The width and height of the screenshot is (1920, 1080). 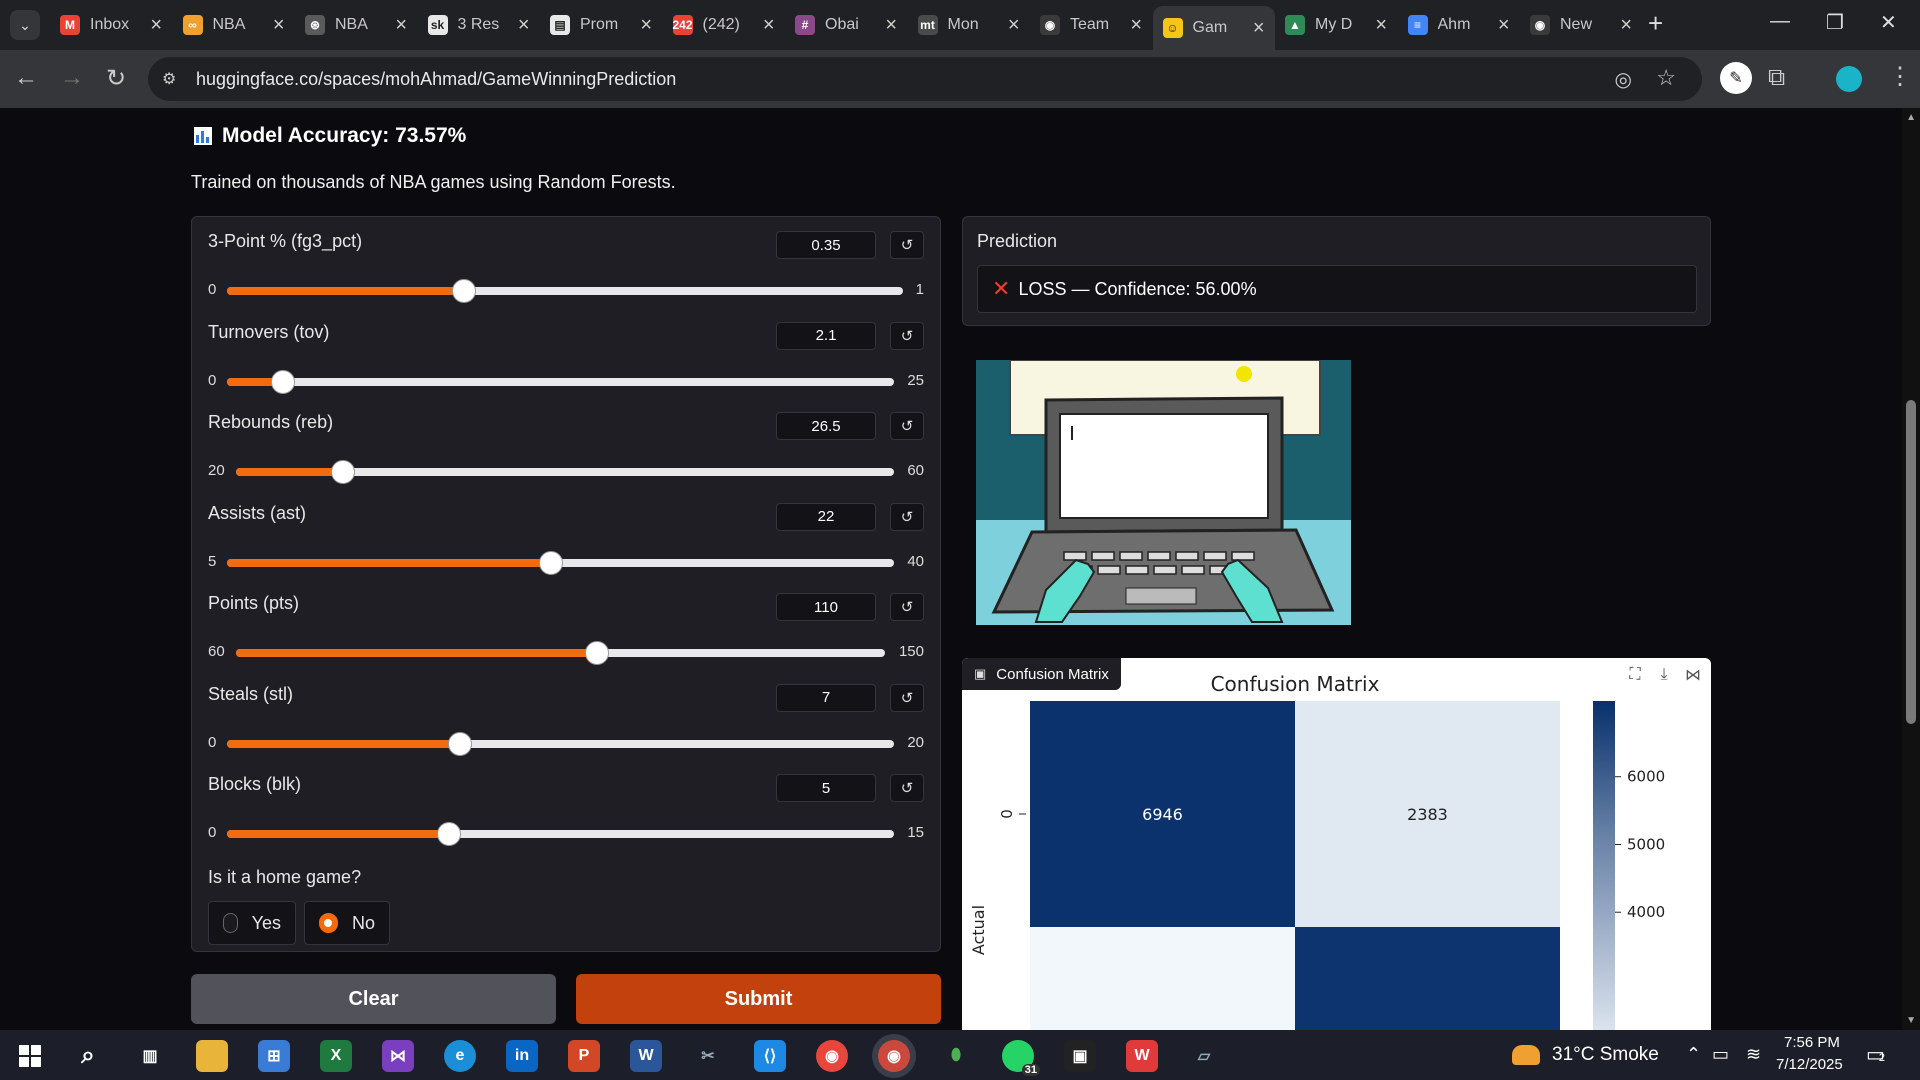 I want to click on scroll-thumb, so click(x=1911, y=562).